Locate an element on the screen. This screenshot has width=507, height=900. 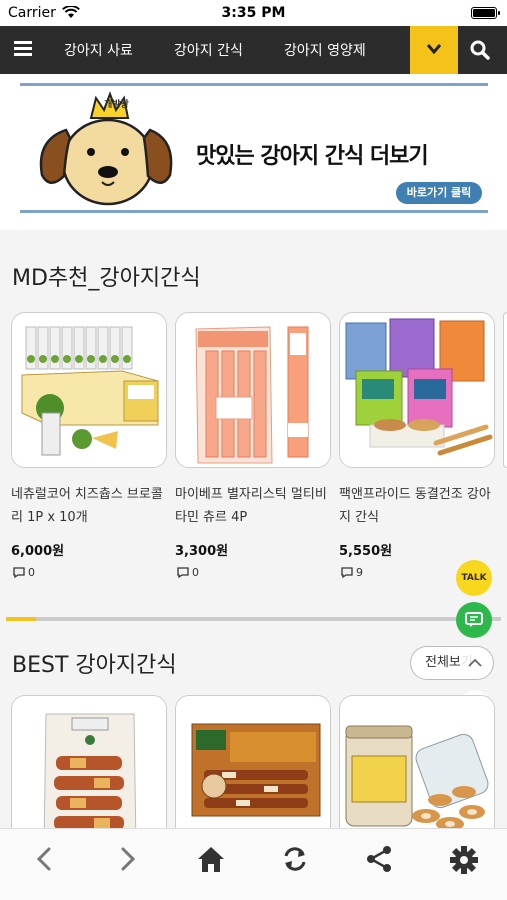
cheese-chews-image is located at coordinates (89, 390).